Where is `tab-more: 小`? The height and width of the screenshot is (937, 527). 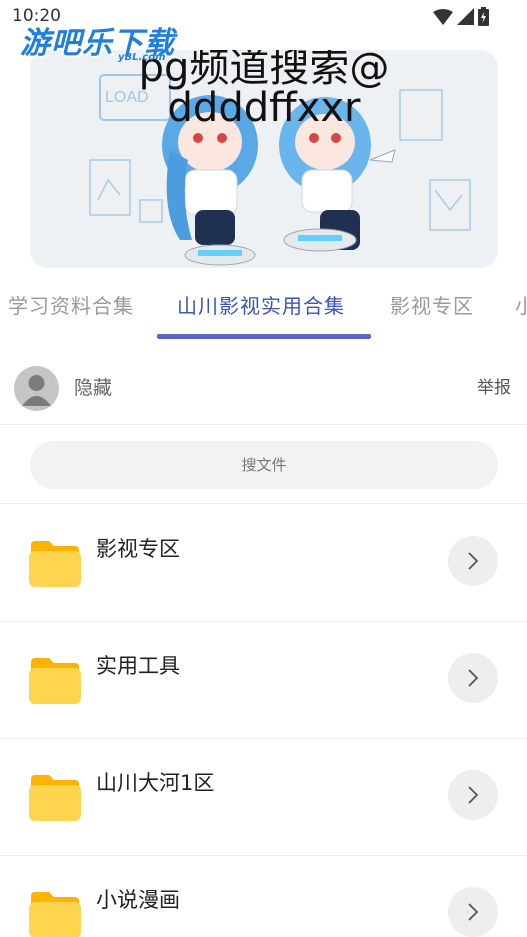
tab-more: 小 is located at coordinates (521, 304).